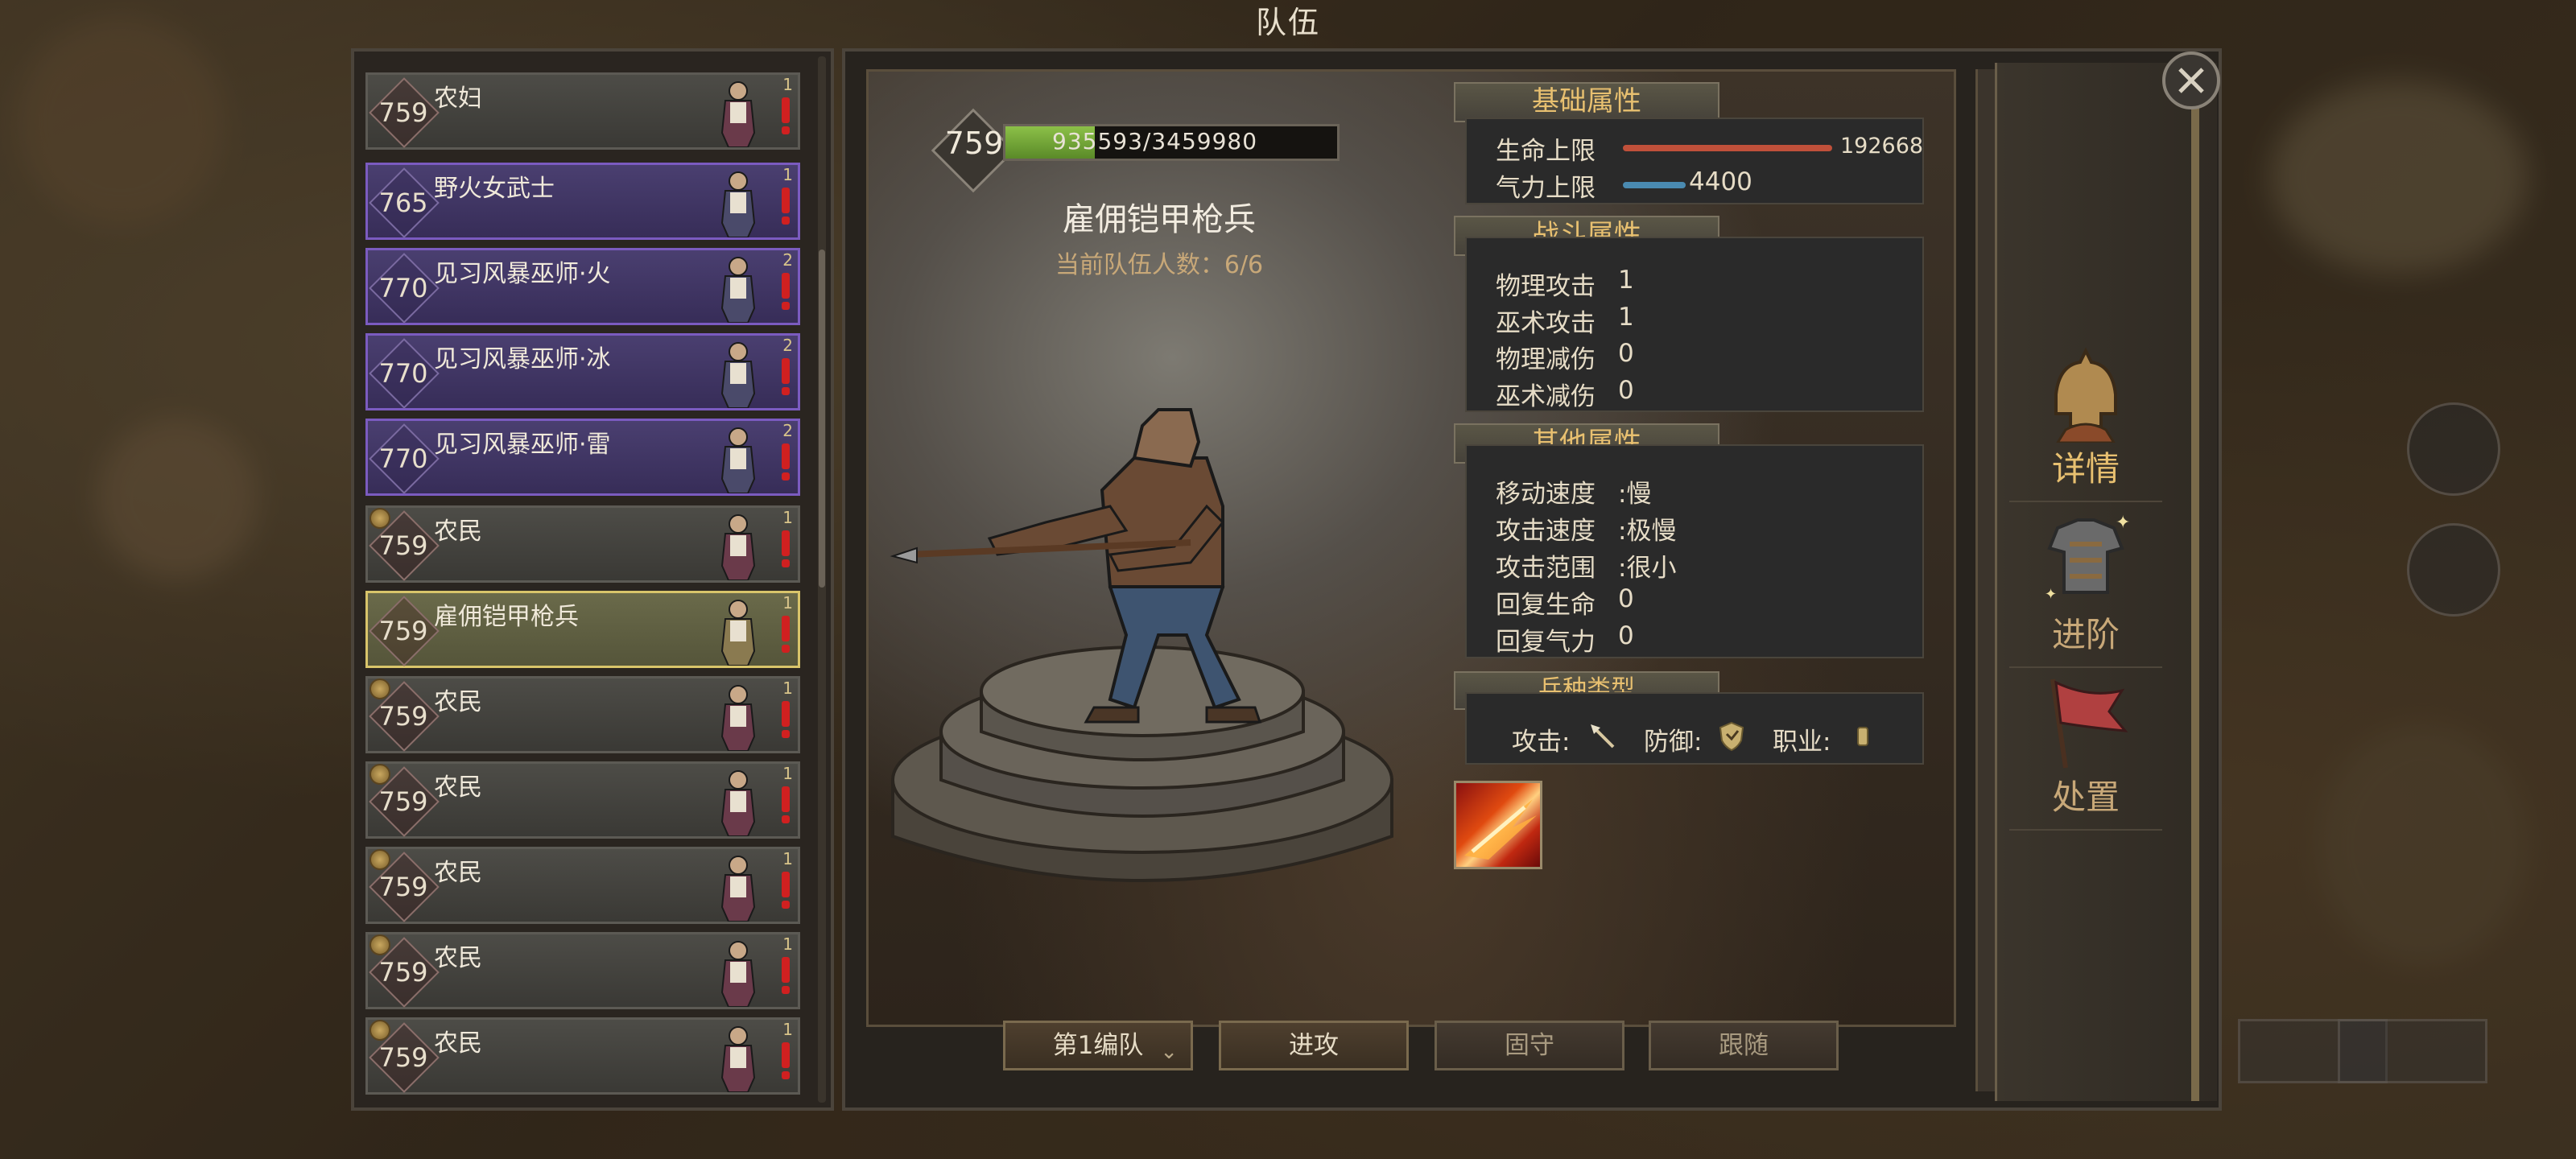 Image resolution: width=2576 pixels, height=1159 pixels. Describe the element at coordinates (1626, 317) in the screenshot. I see `stat-value: 1` at that location.